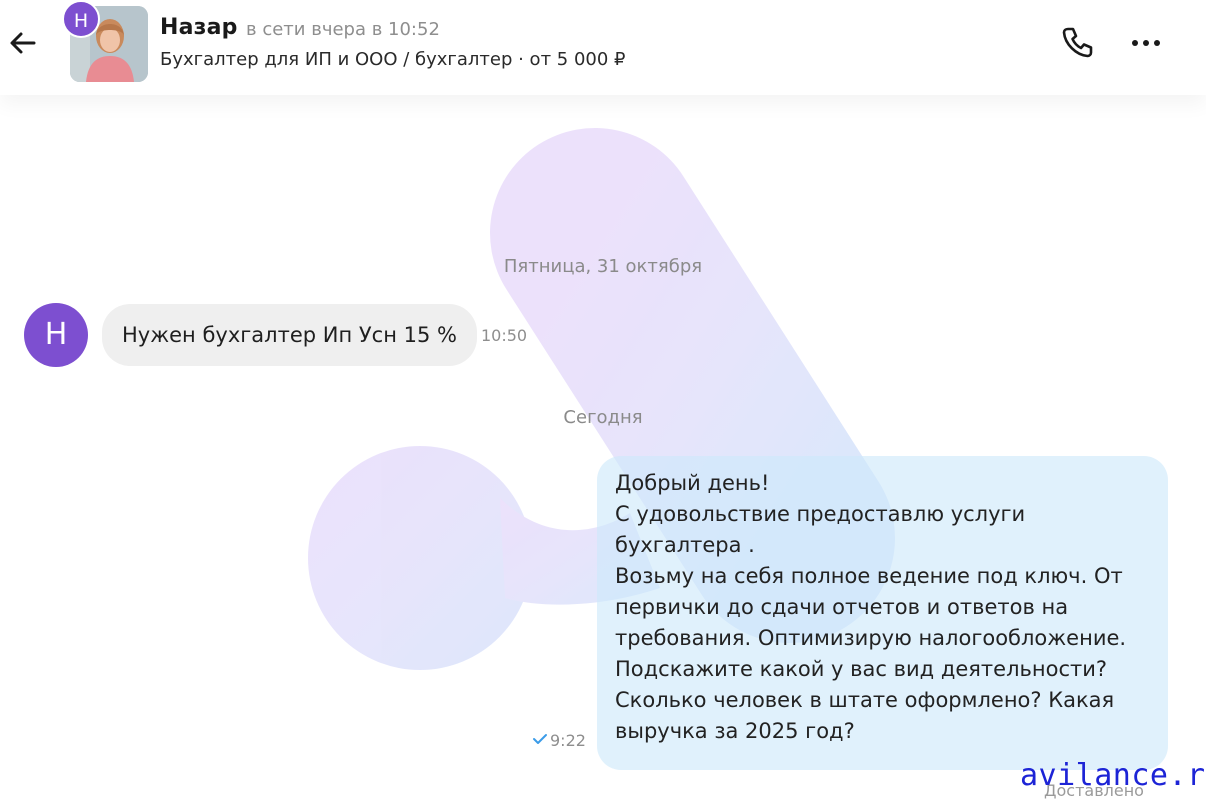 This screenshot has height=800, width=1206. Describe the element at coordinates (568, 740) in the screenshot. I see `outgoing-message-time: 9:22` at that location.